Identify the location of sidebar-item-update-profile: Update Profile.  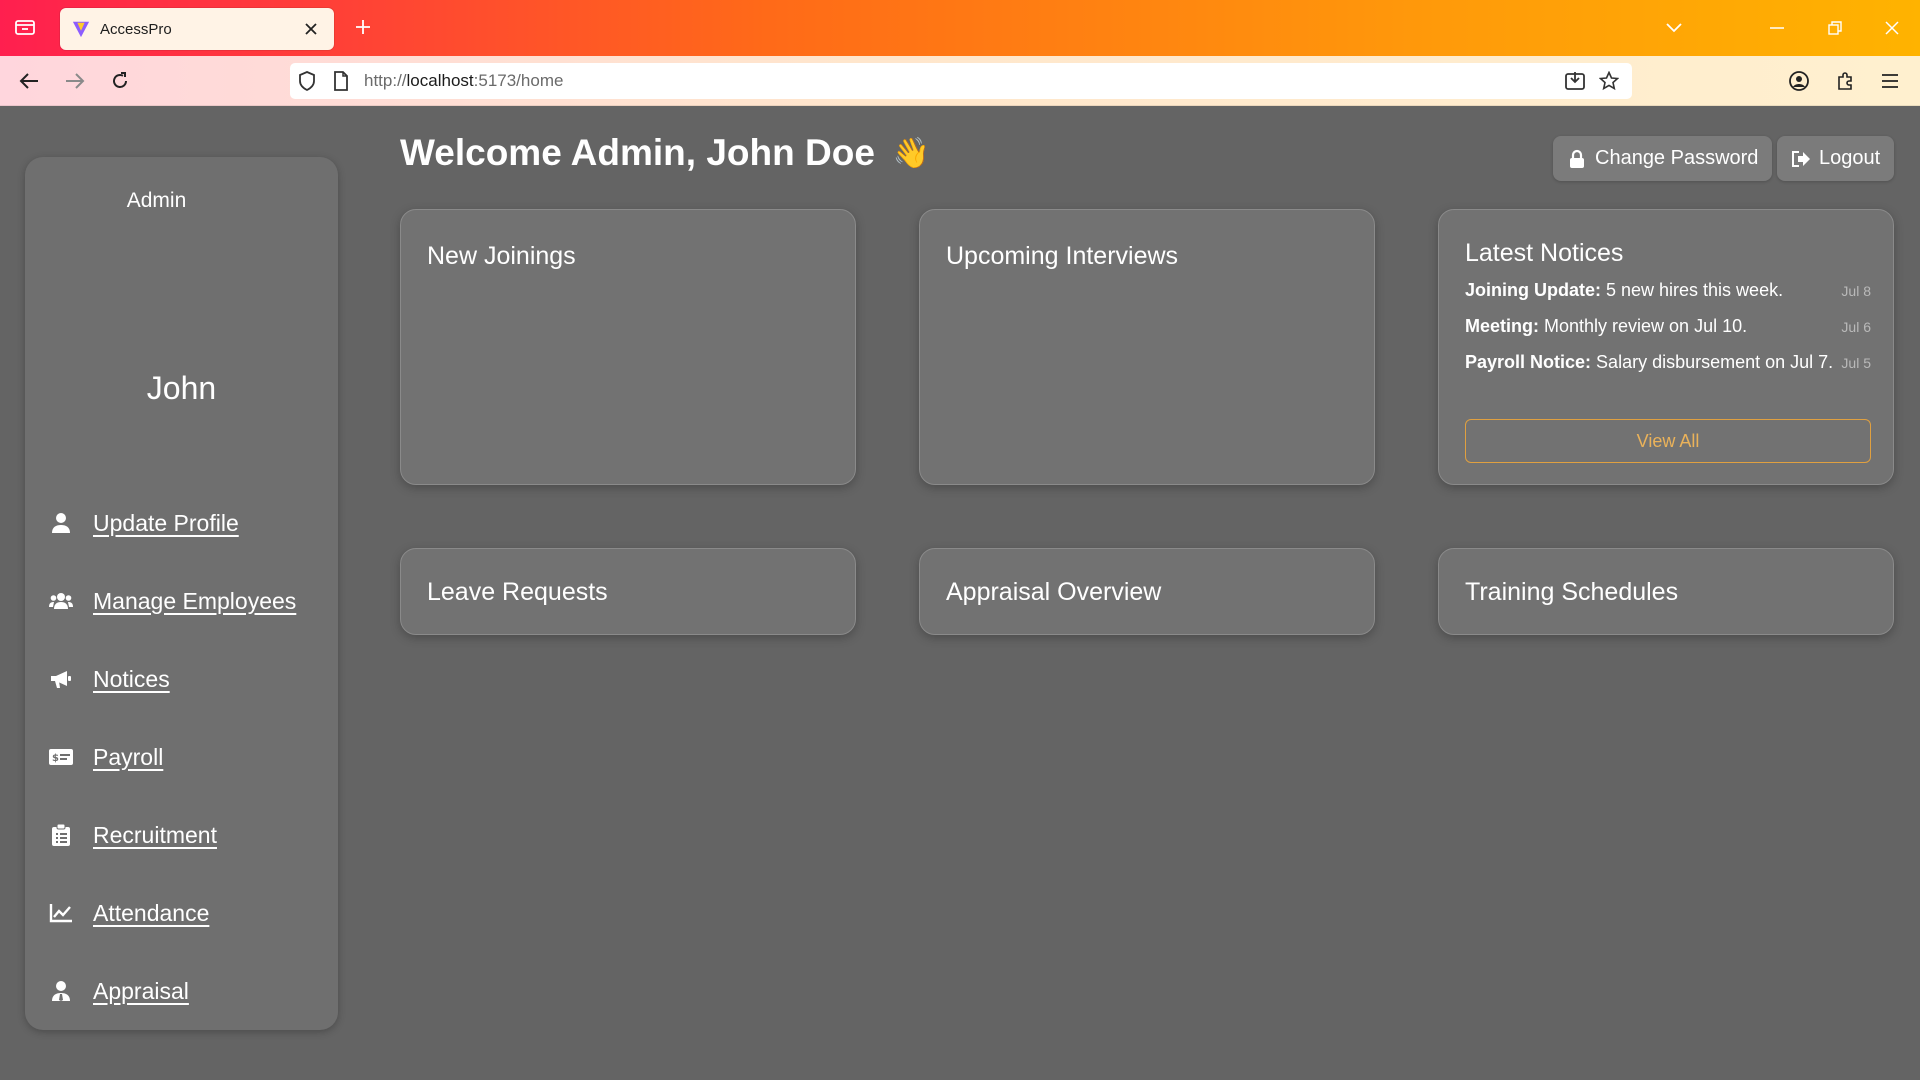
(144, 523).